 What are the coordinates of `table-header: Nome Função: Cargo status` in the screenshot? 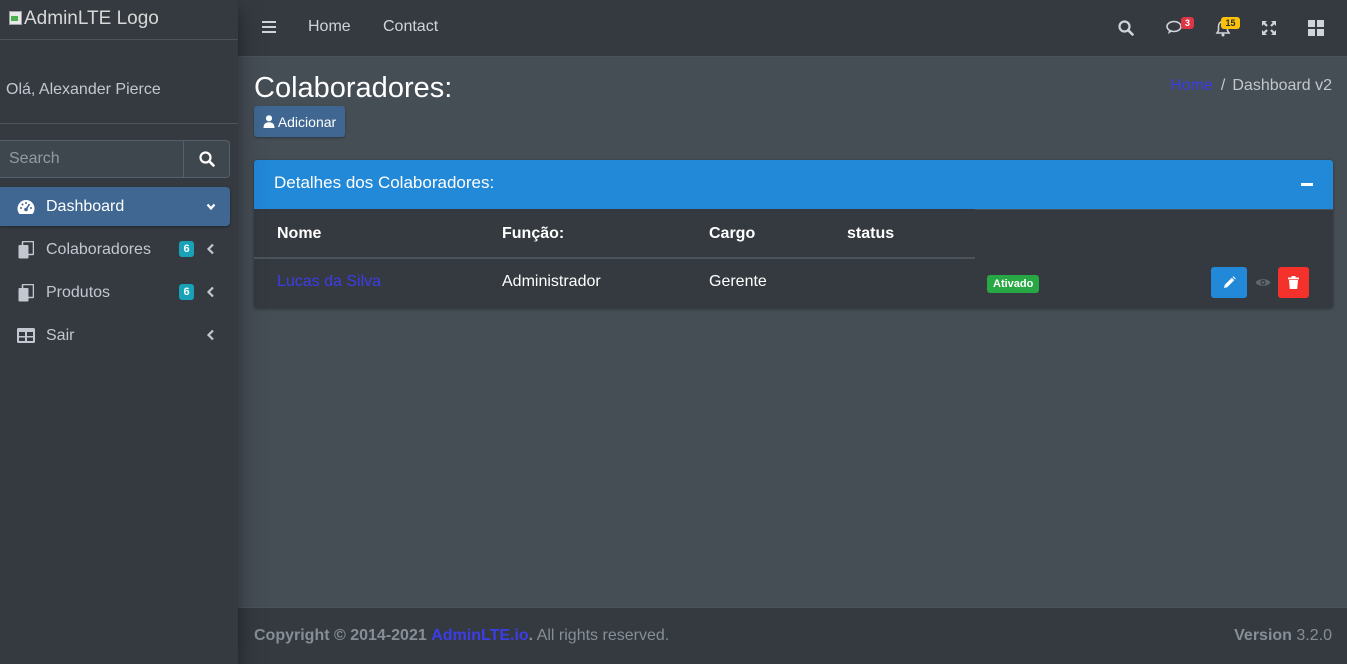 It's located at (793, 234).